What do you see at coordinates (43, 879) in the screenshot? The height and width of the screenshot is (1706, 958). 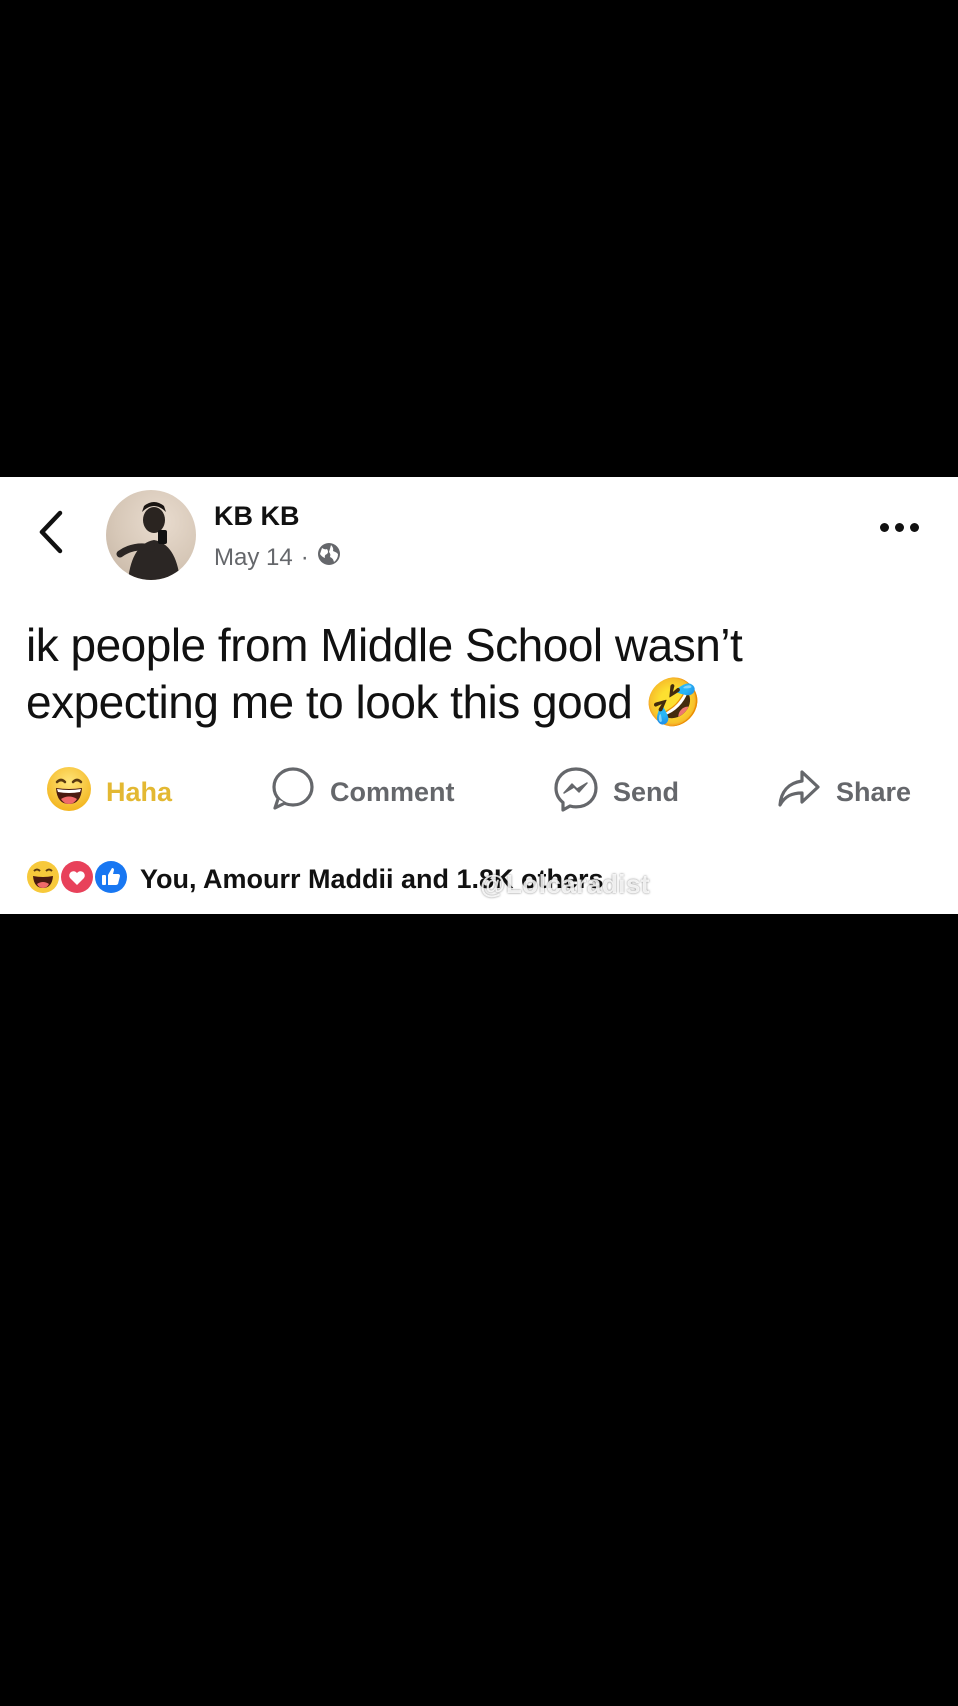 I see `haha-reaction-icon` at bounding box center [43, 879].